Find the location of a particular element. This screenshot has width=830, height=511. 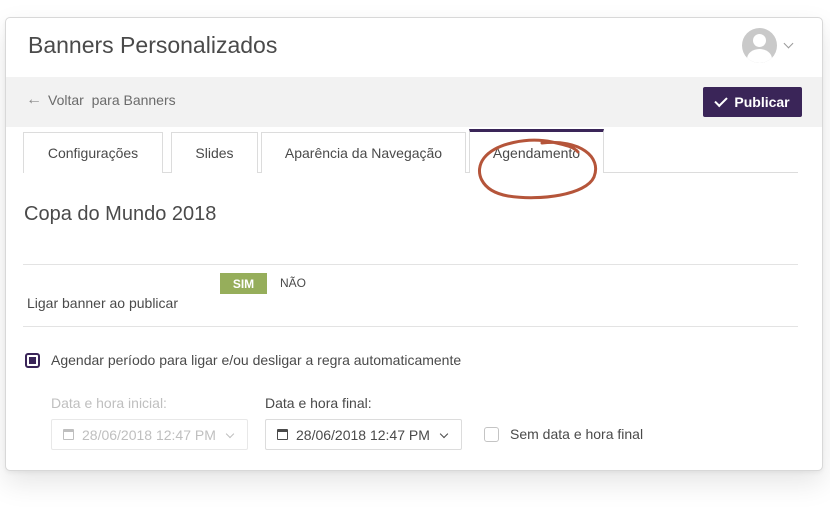

check-icon is located at coordinates (721, 100).